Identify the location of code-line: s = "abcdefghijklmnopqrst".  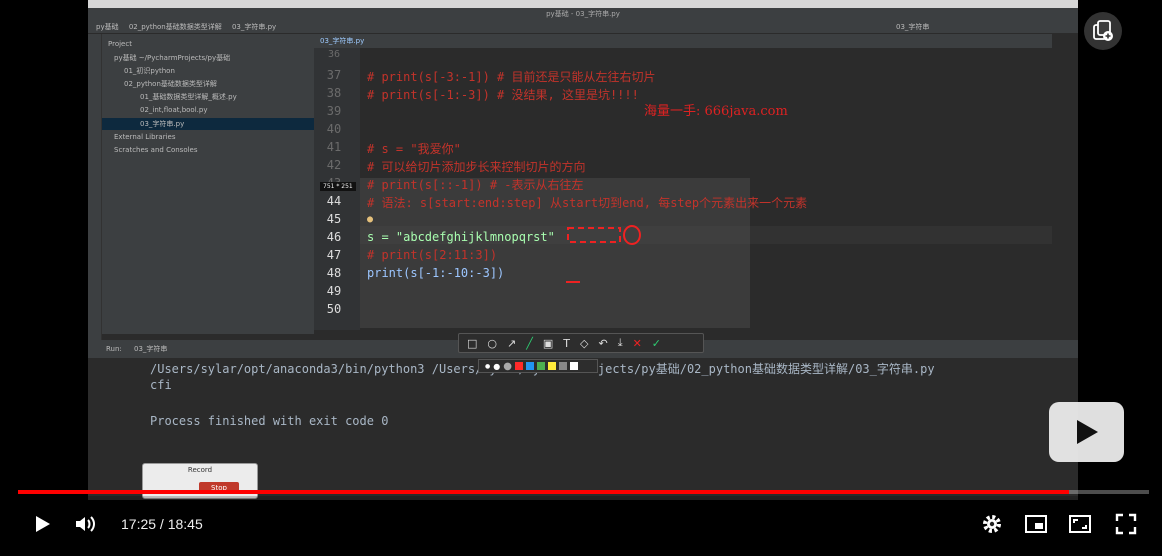
(461, 237).